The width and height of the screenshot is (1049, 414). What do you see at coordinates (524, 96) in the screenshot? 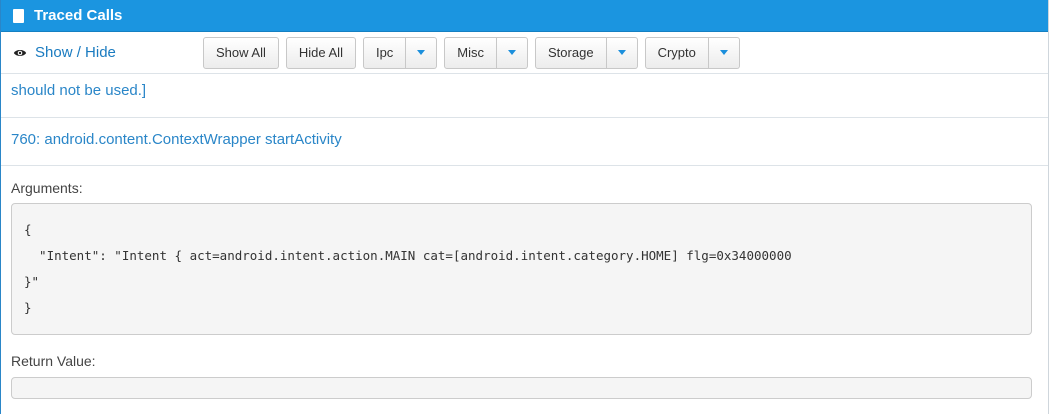
I see `previous-entry-text: should not be used.]` at bounding box center [524, 96].